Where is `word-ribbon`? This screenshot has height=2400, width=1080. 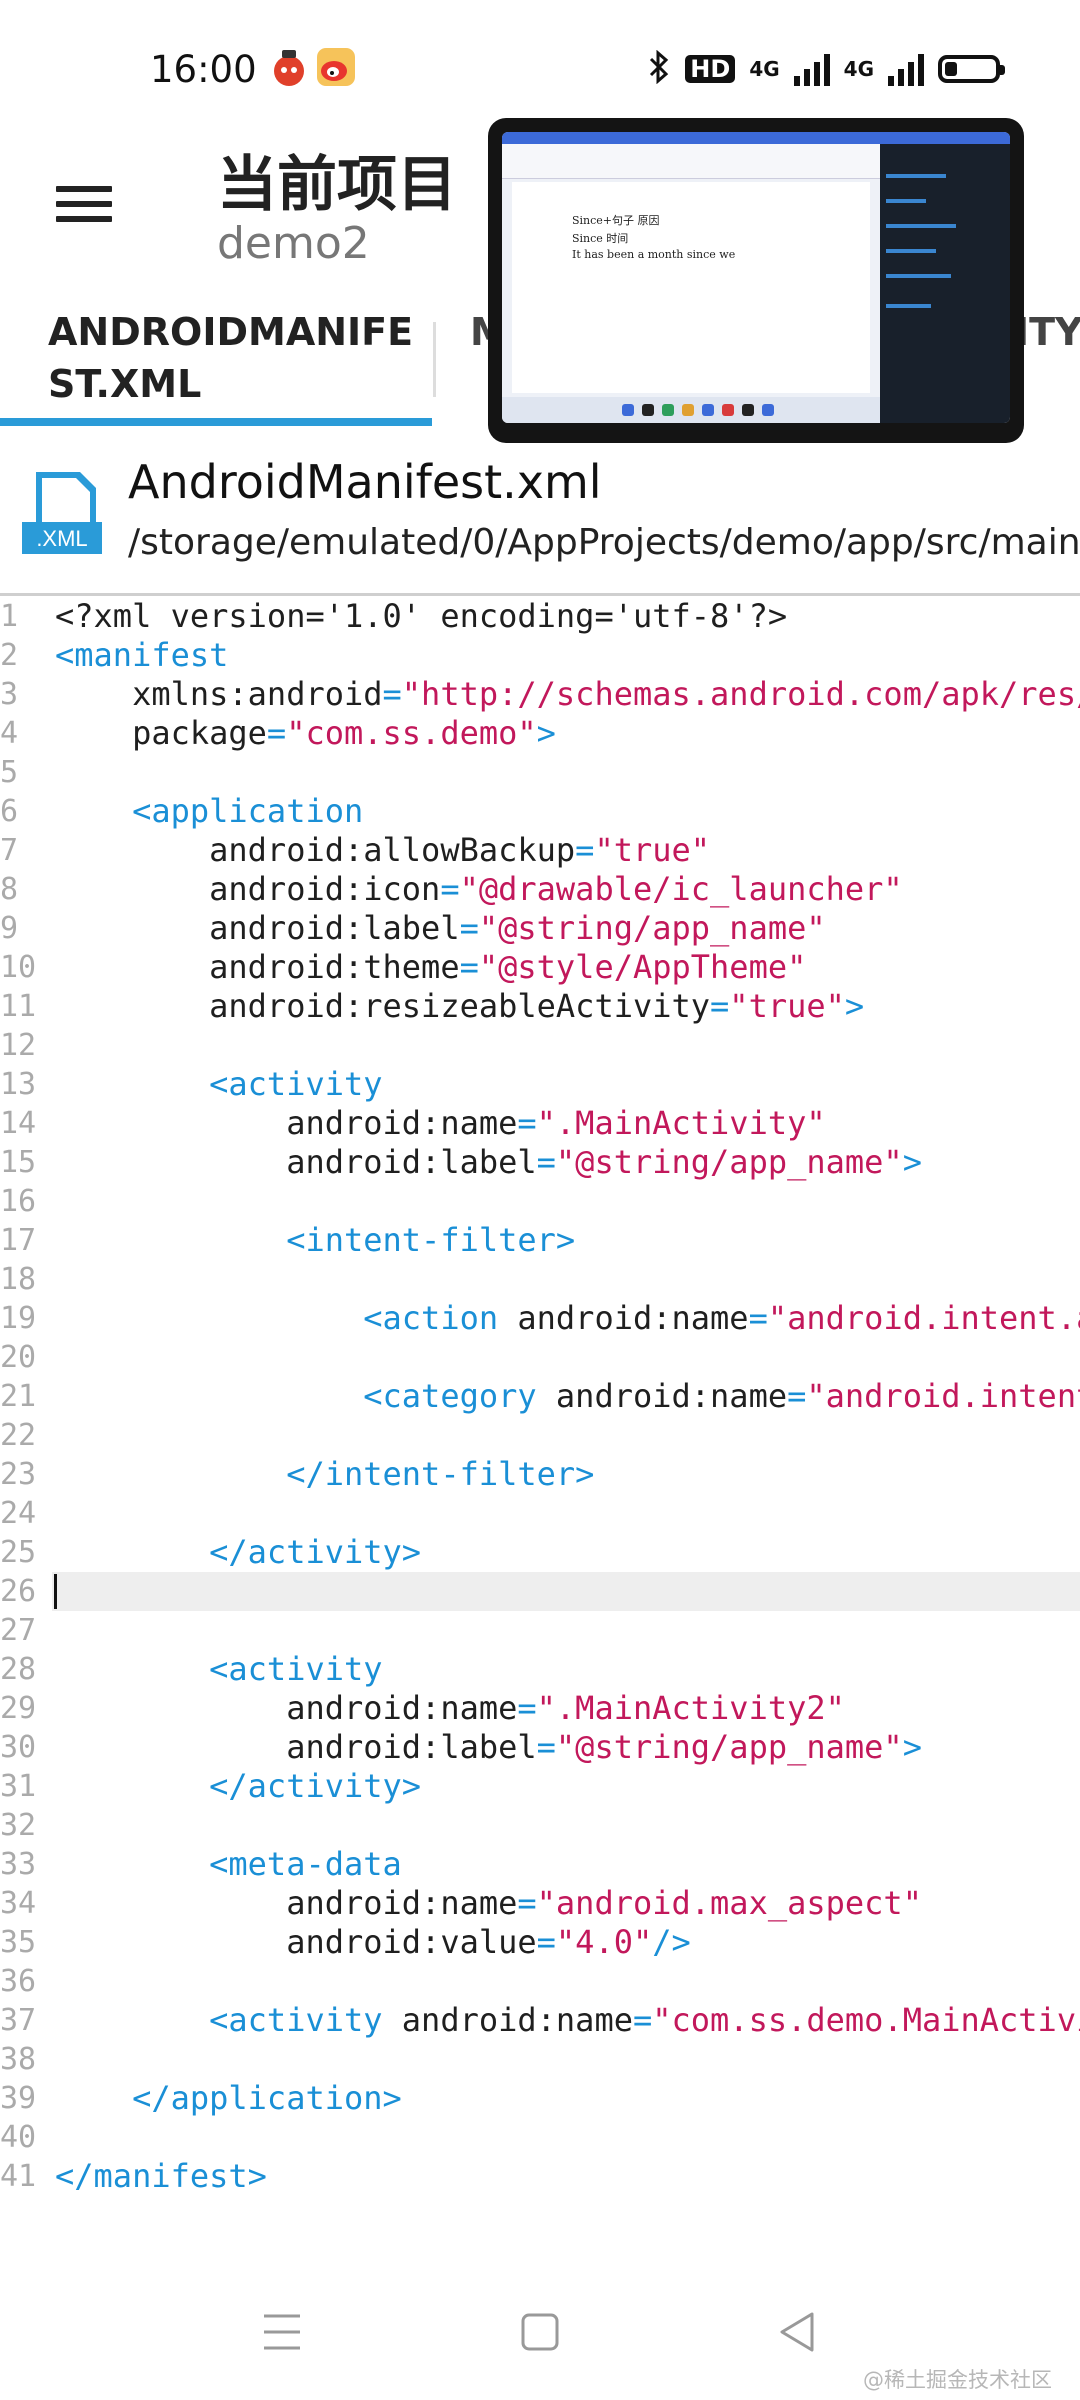 word-ribbon is located at coordinates (691, 161).